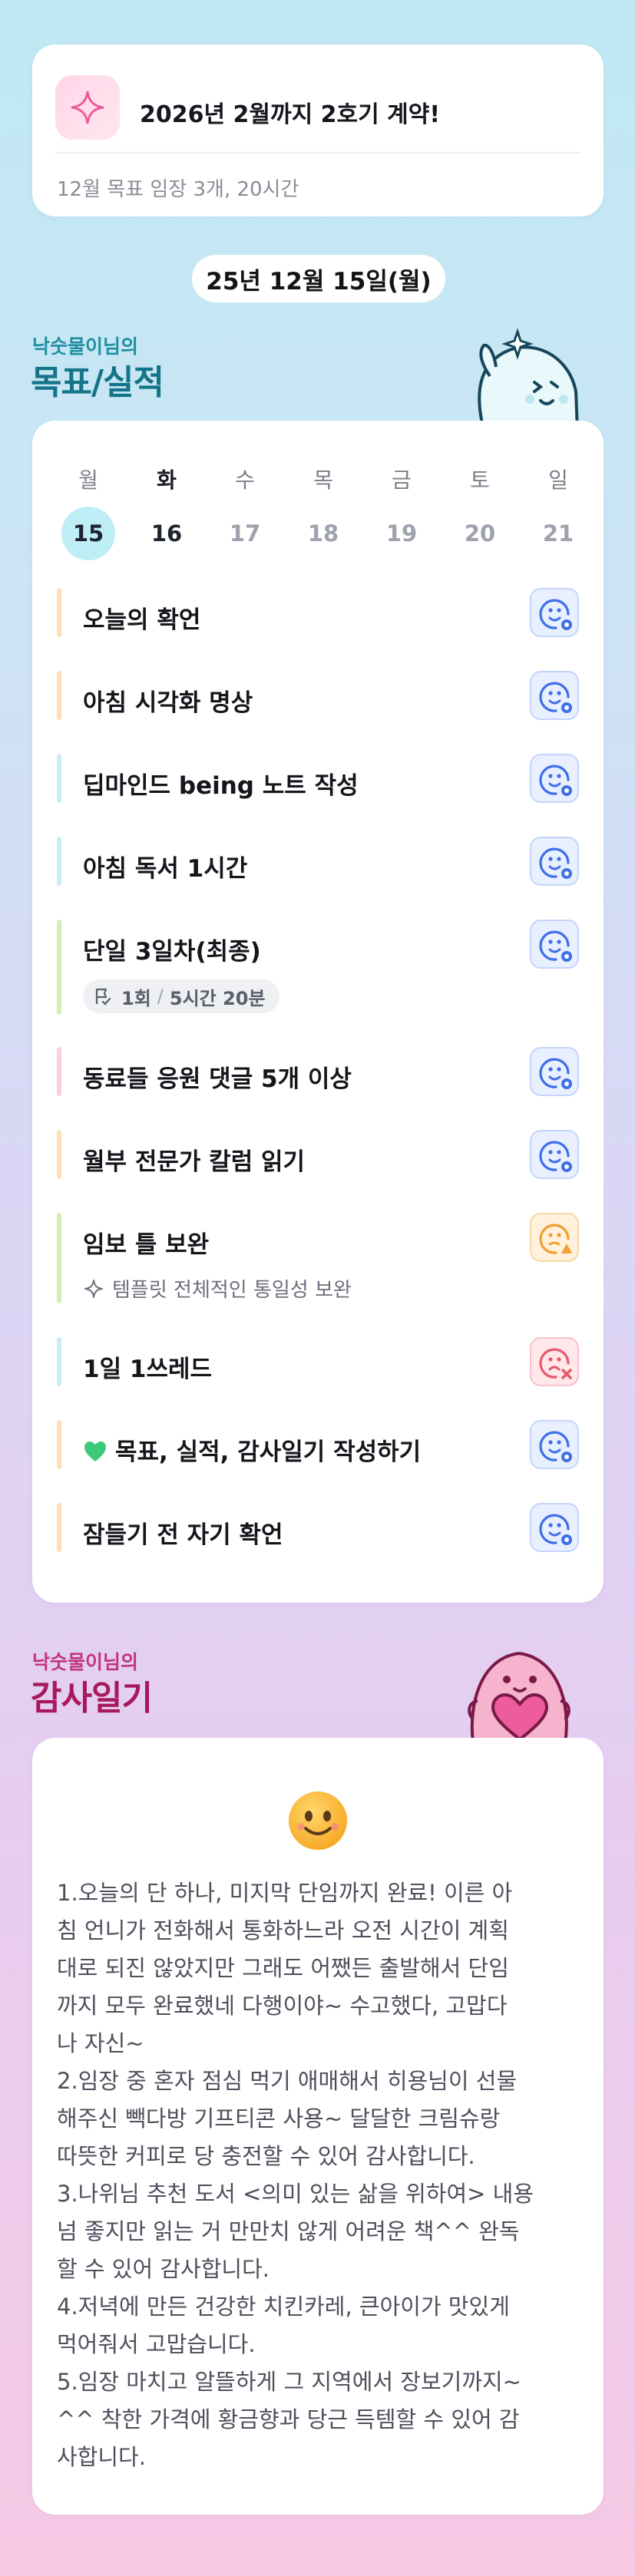 The width and height of the screenshot is (635, 2576). Describe the element at coordinates (402, 533) in the screenshot. I see `date-cell: 19` at that location.